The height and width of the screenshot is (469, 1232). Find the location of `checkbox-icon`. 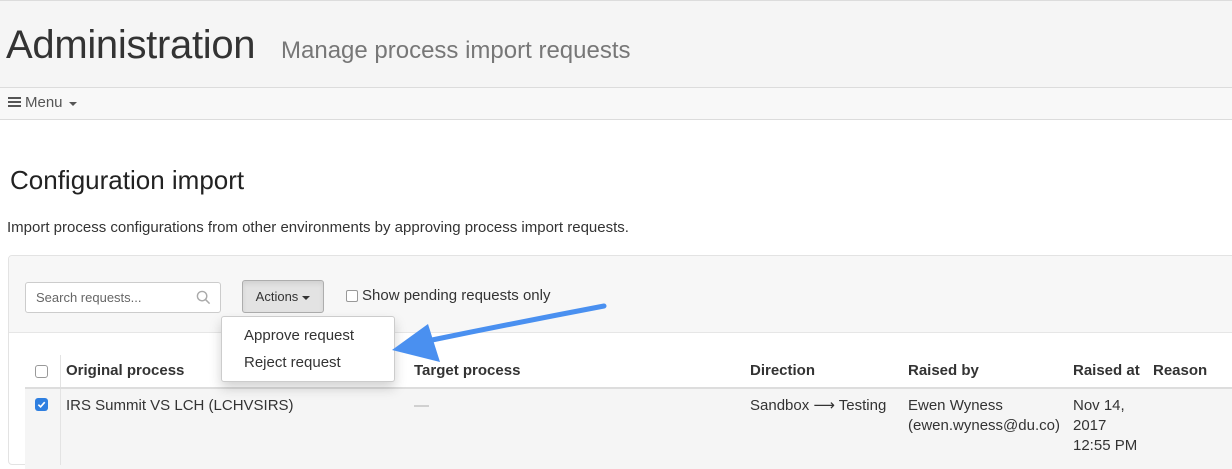

checkbox-icon is located at coordinates (352, 295).